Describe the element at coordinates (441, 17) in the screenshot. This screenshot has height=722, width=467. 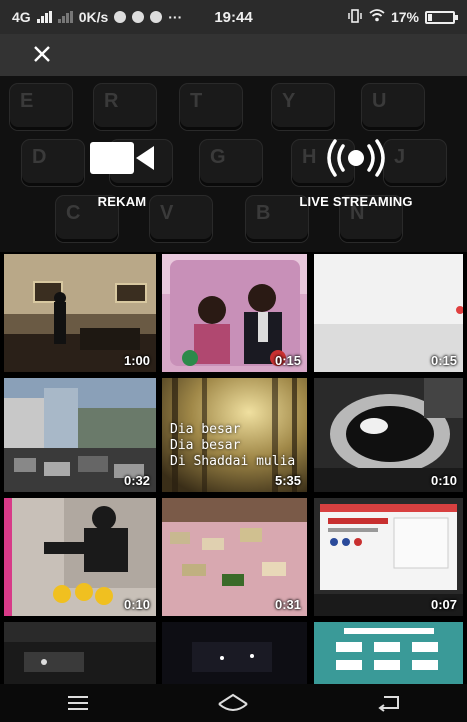
I see `battery-icon` at that location.